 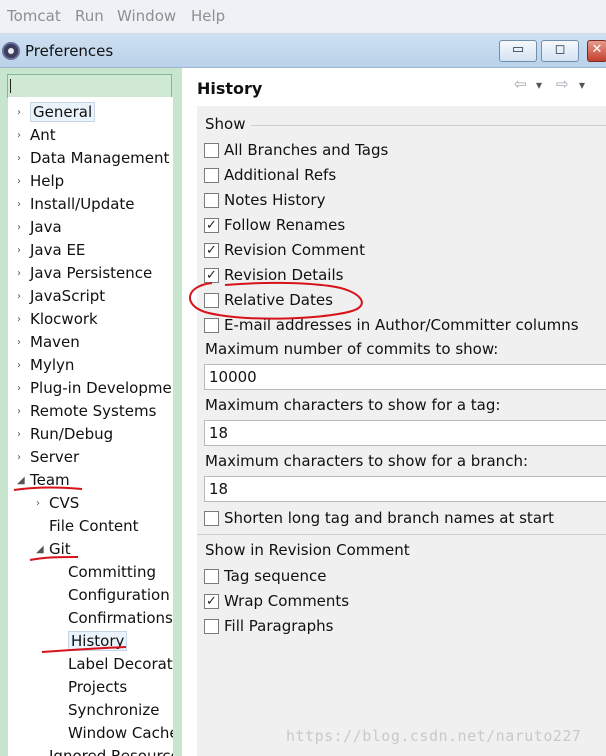 I want to click on tree-item: › Java, so click(x=39, y=227).